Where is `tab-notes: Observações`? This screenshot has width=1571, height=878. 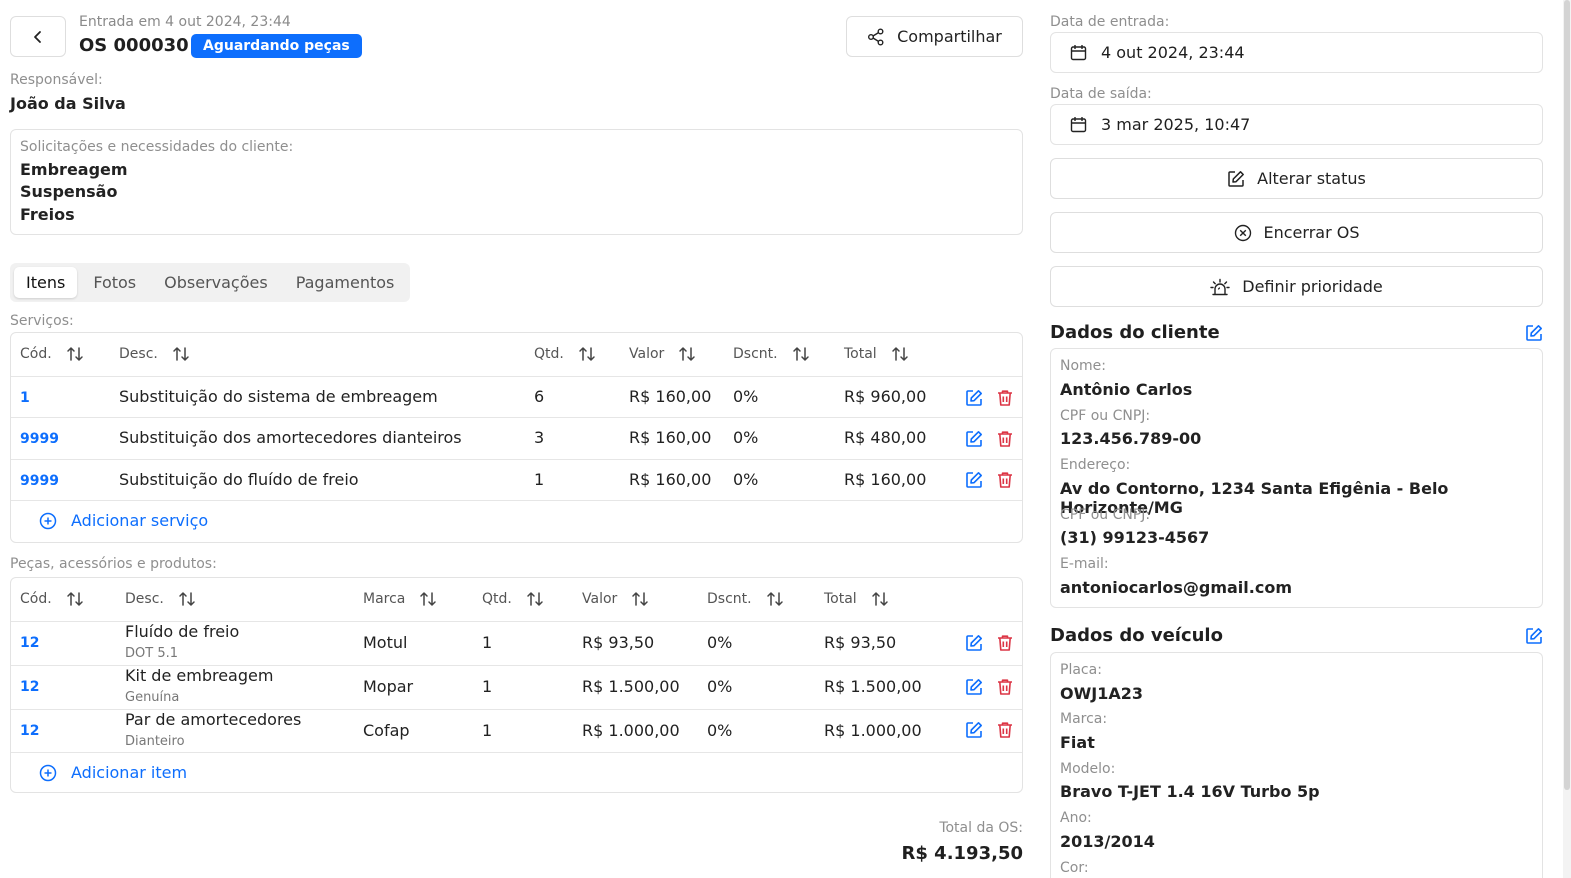 tab-notes: Observações is located at coordinates (216, 282).